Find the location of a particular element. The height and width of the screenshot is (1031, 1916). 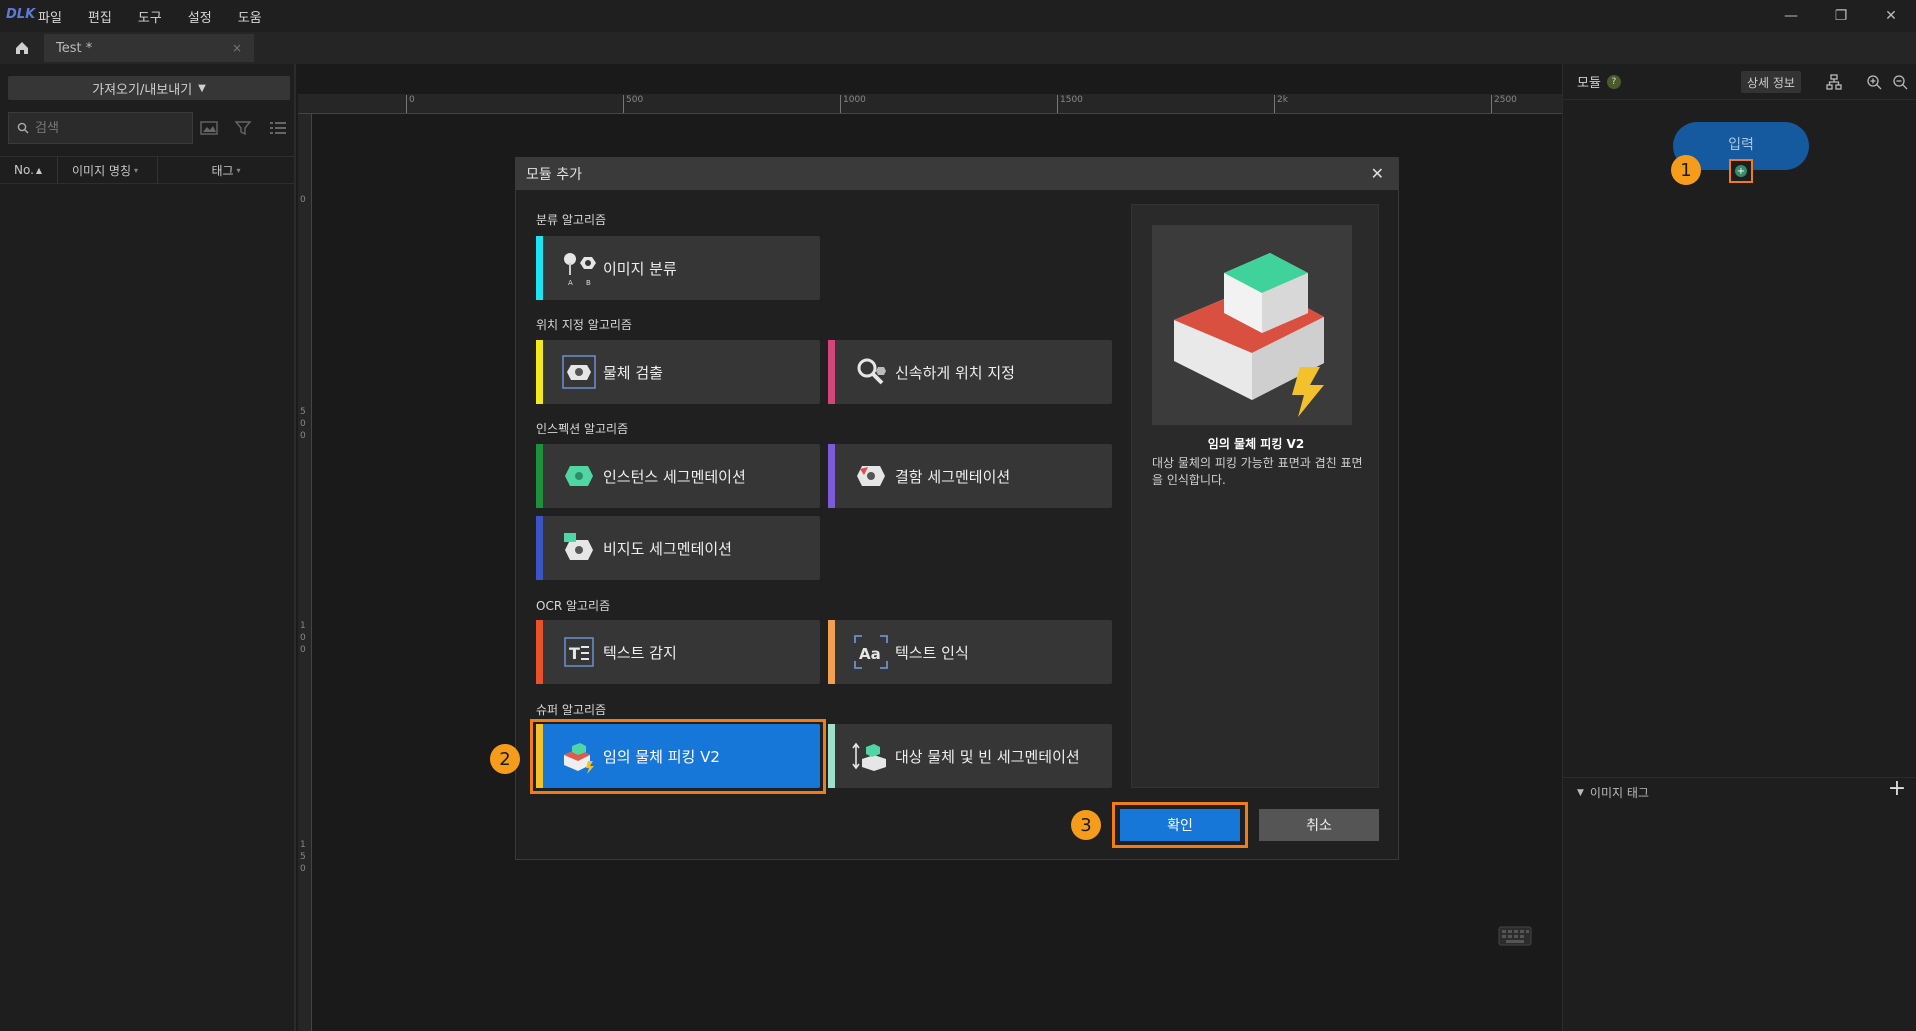

menu-file: 파일 is located at coordinates (50, 16).